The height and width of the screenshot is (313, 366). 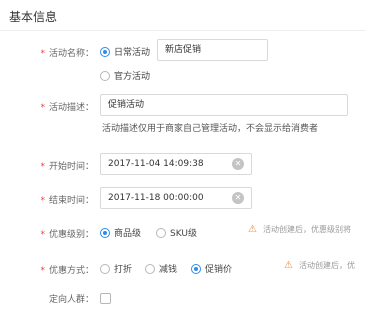 I want to click on target-audience-checkbox, so click(x=105, y=298).